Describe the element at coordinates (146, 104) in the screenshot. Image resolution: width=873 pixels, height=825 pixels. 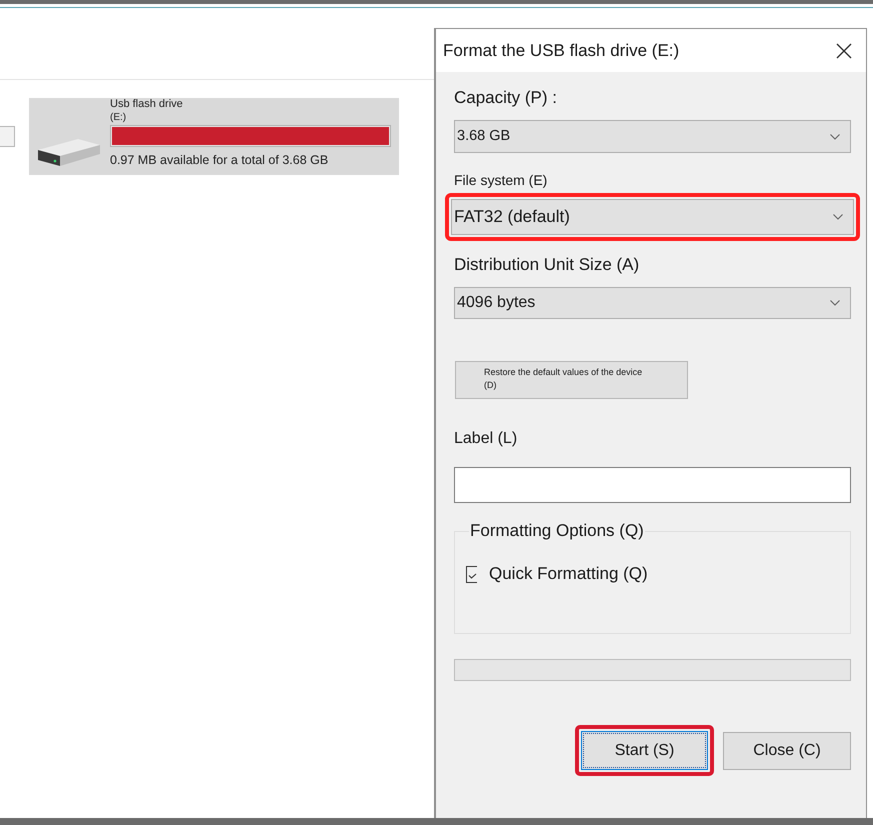
I see `drive-name: Usb flash drive` at that location.